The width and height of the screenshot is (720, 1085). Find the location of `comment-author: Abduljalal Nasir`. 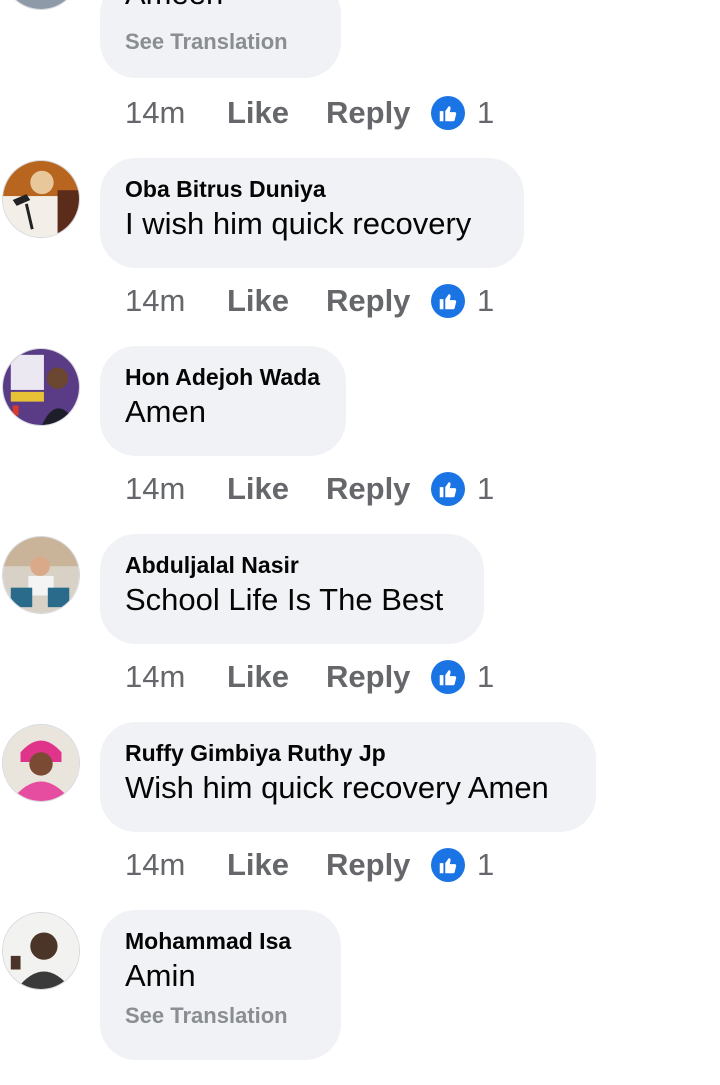

comment-author: Abduljalal Nasir is located at coordinates (291, 565).